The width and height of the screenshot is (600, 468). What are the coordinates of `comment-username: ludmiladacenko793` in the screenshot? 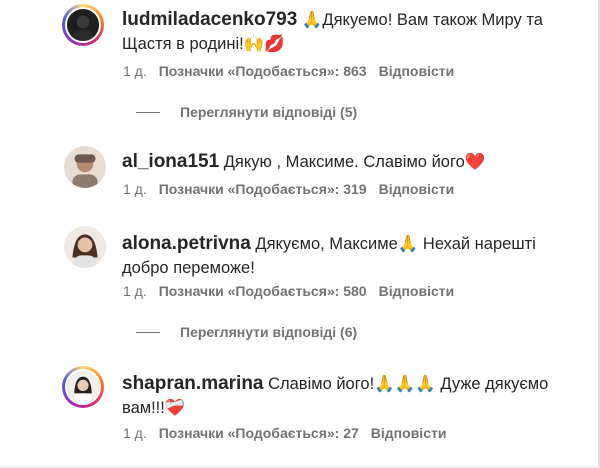 It's located at (209, 19).